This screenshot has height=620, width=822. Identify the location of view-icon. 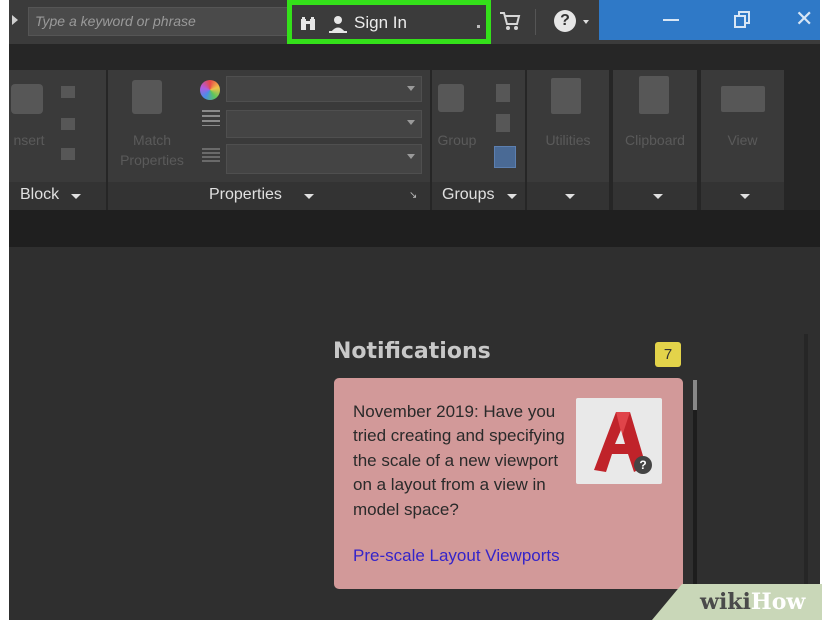
(743, 99).